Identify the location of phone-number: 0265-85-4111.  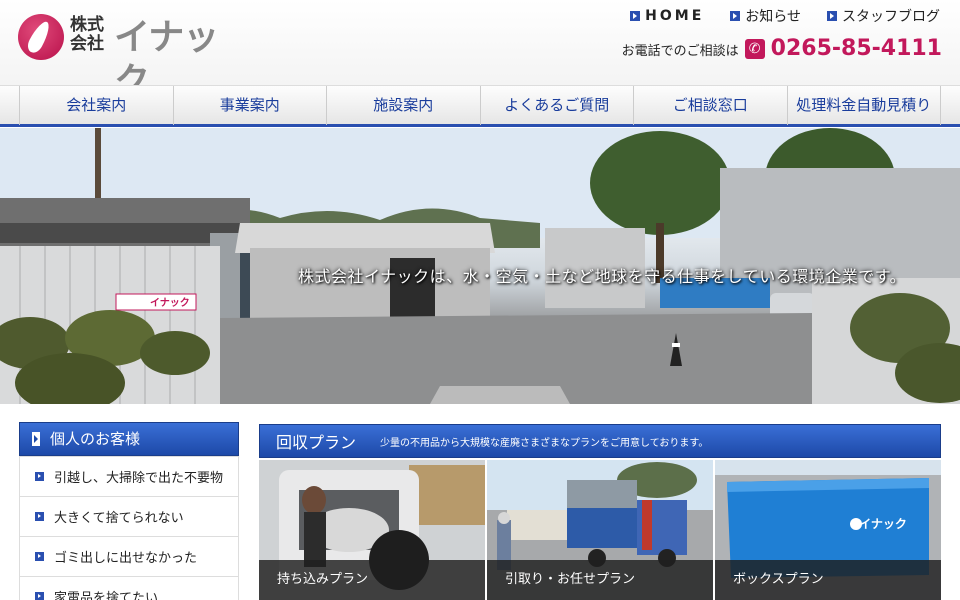
(856, 49).